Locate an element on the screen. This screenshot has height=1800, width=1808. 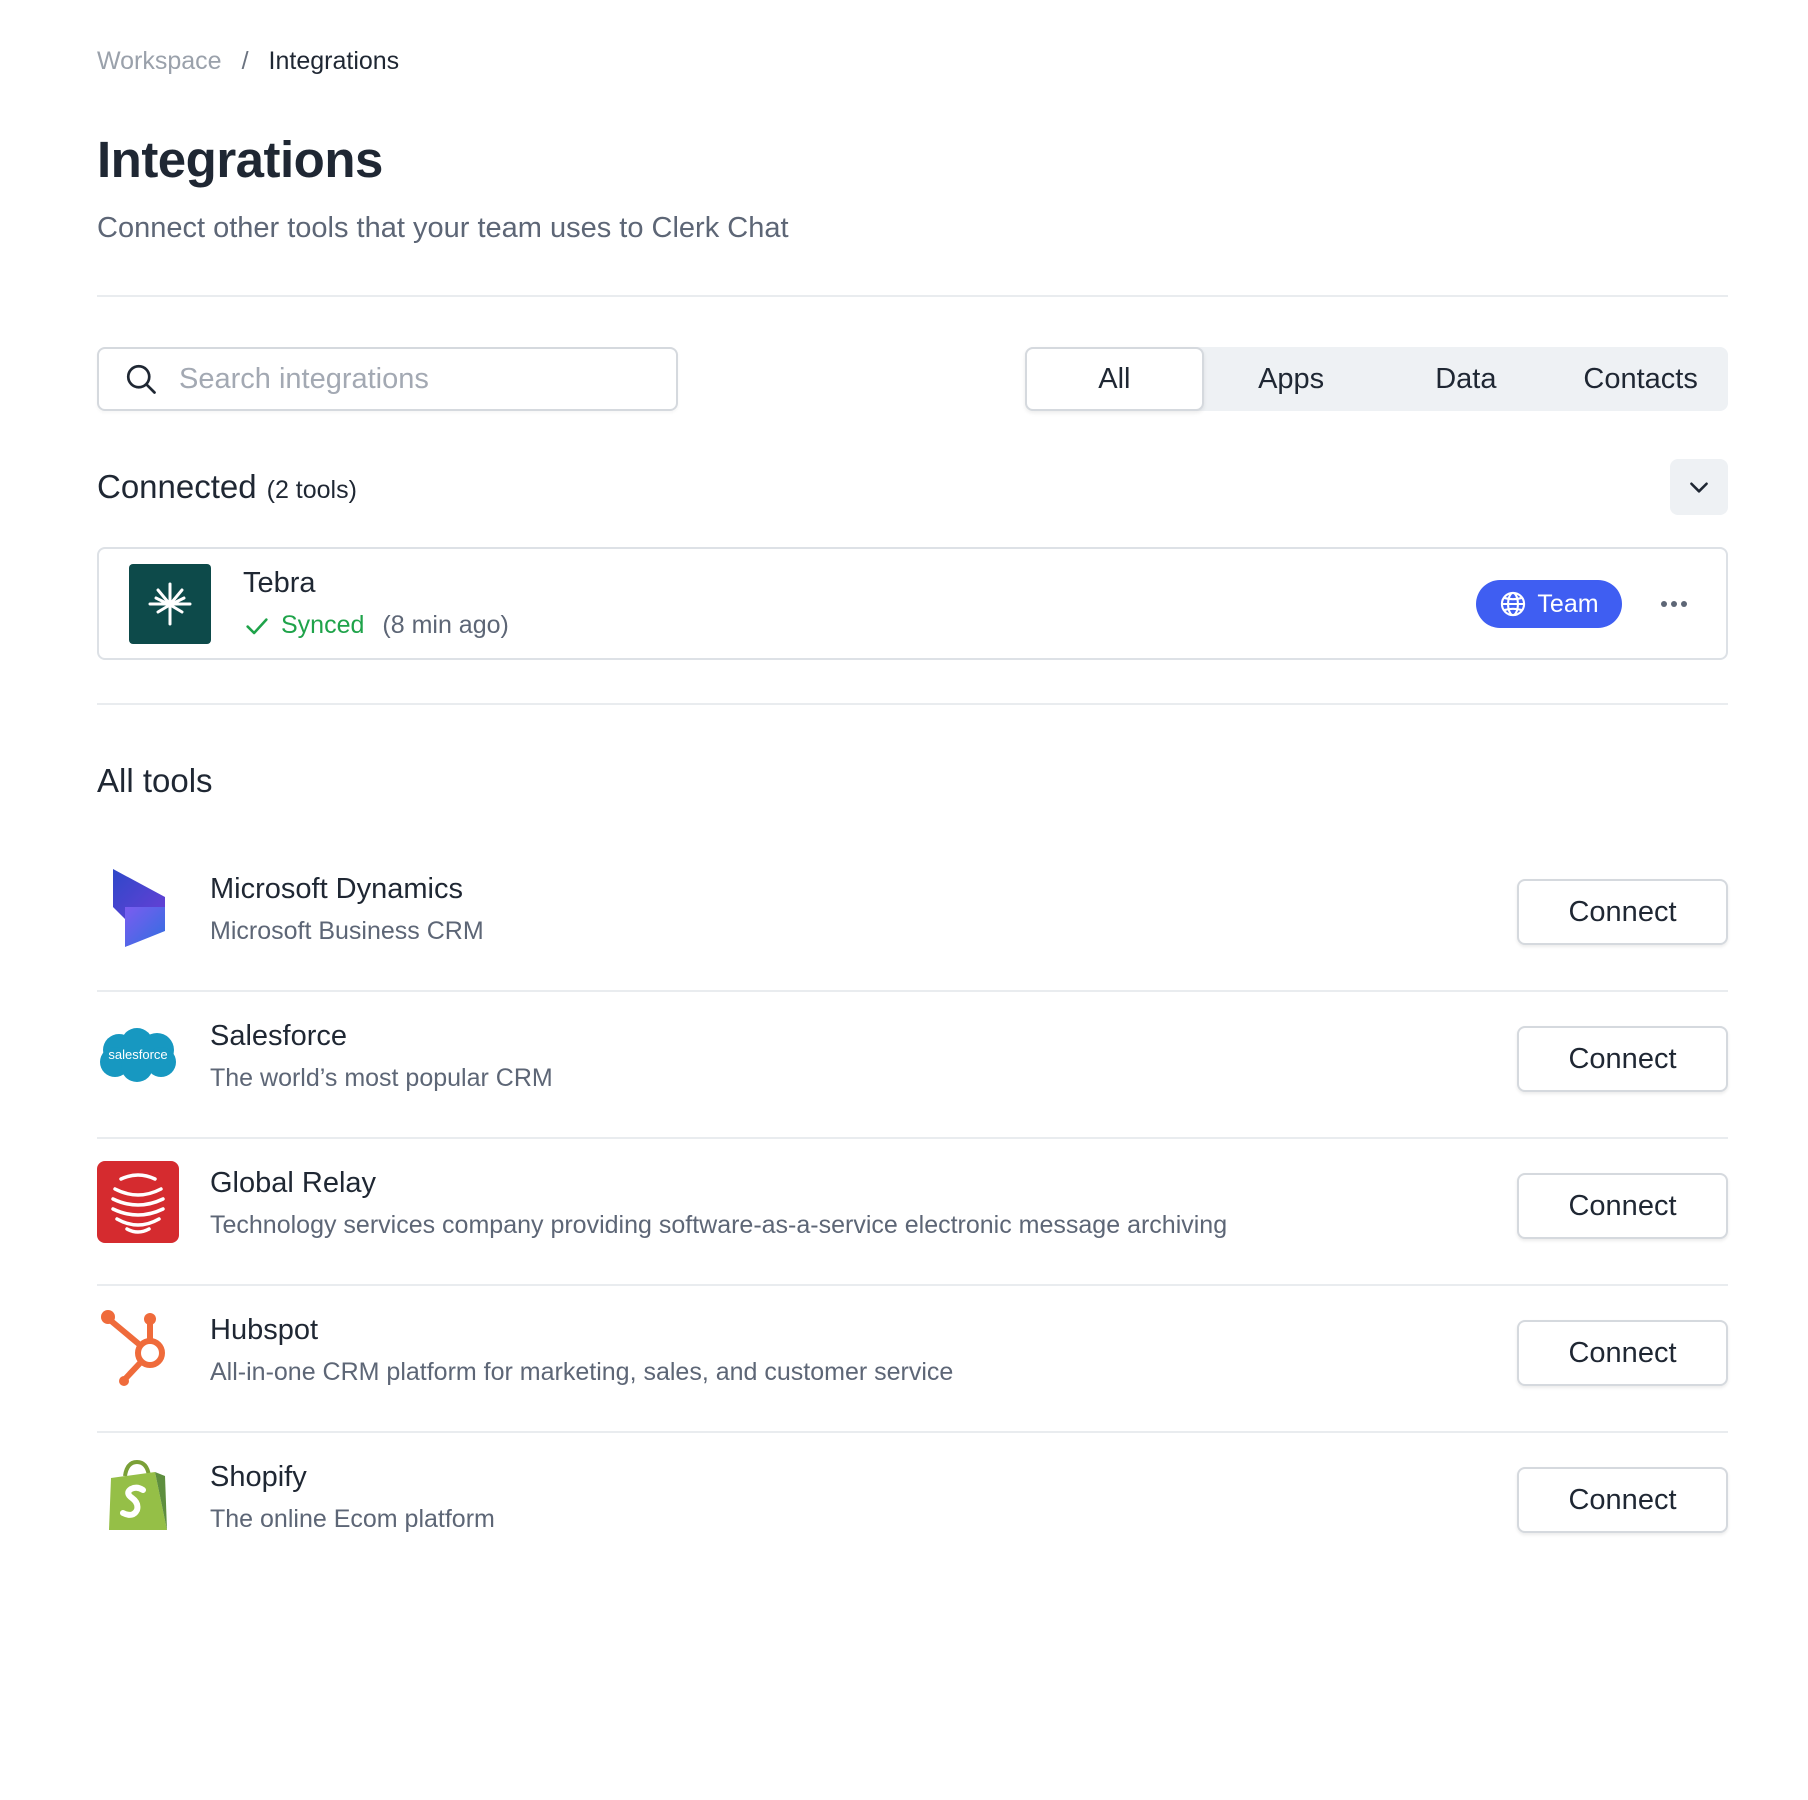
collapse-connected-button is located at coordinates (1699, 487).